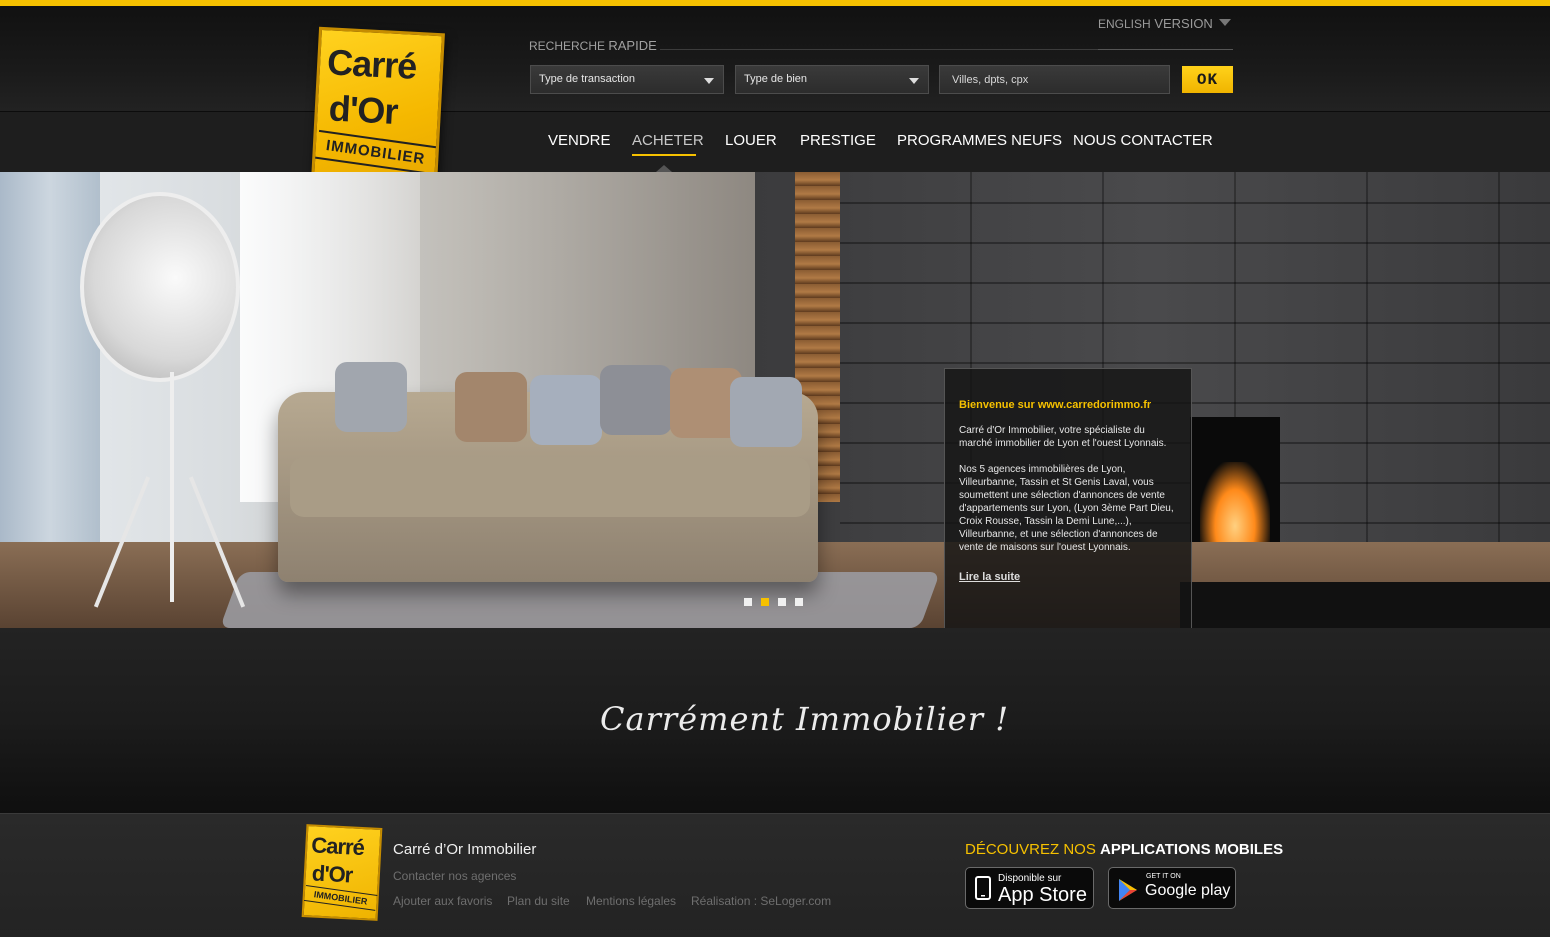  What do you see at coordinates (979, 140) in the screenshot?
I see `nav-item-programmes-neufs: PROGRAMMES NEUFS` at bounding box center [979, 140].